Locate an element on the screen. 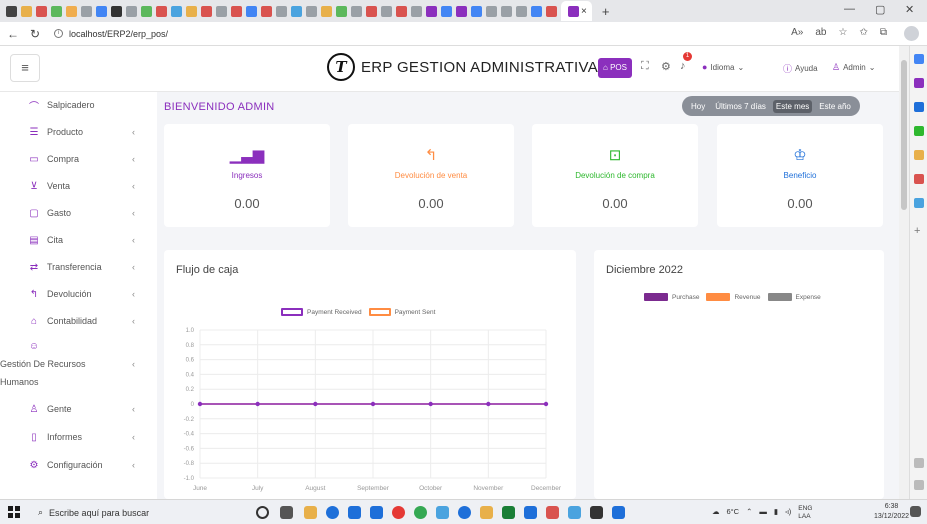 The height and width of the screenshot is (524, 927). windows-start-button is located at coordinates (14, 512).